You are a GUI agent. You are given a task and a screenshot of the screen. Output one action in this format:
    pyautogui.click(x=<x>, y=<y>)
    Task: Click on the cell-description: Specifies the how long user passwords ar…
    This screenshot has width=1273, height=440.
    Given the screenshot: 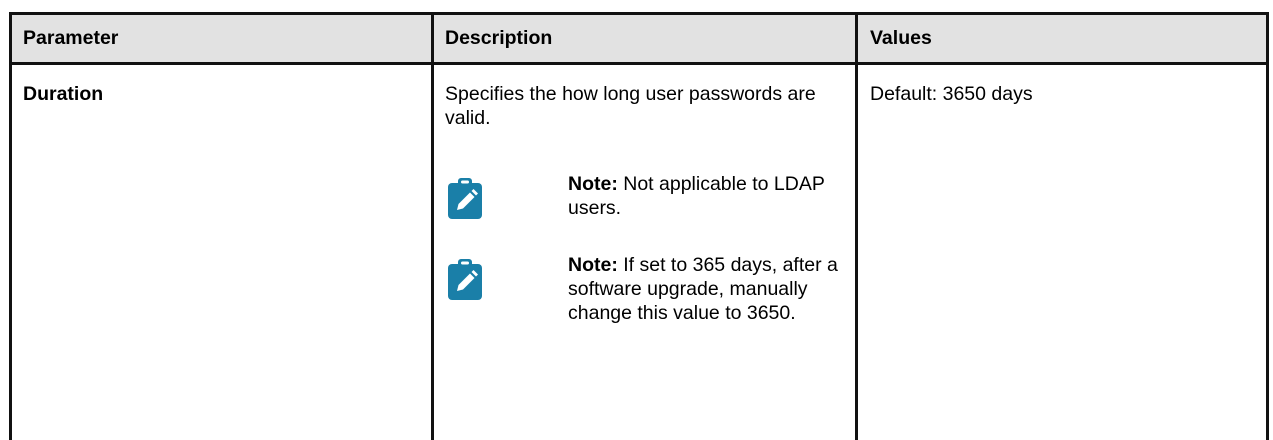 What is the action you would take?
    pyautogui.click(x=630, y=106)
    